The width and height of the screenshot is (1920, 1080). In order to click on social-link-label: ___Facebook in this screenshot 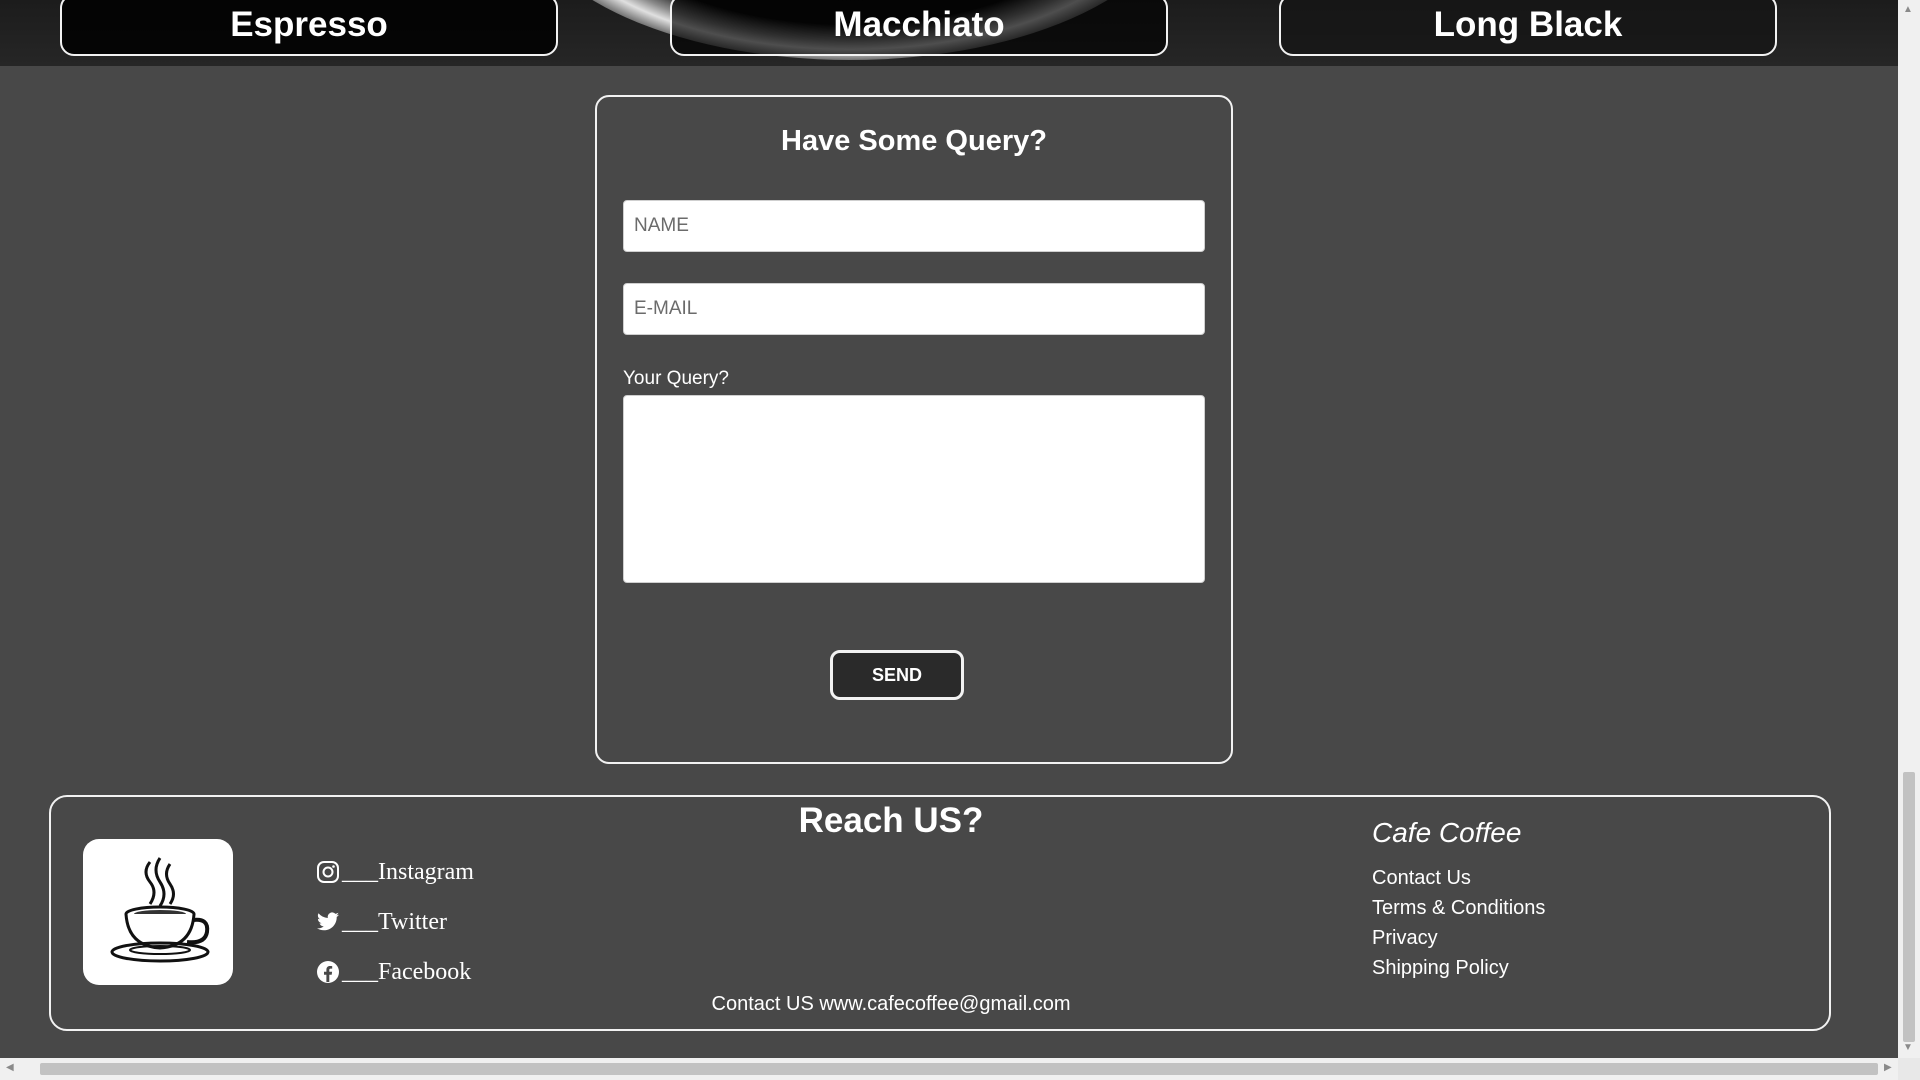, I will do `click(407, 971)`.